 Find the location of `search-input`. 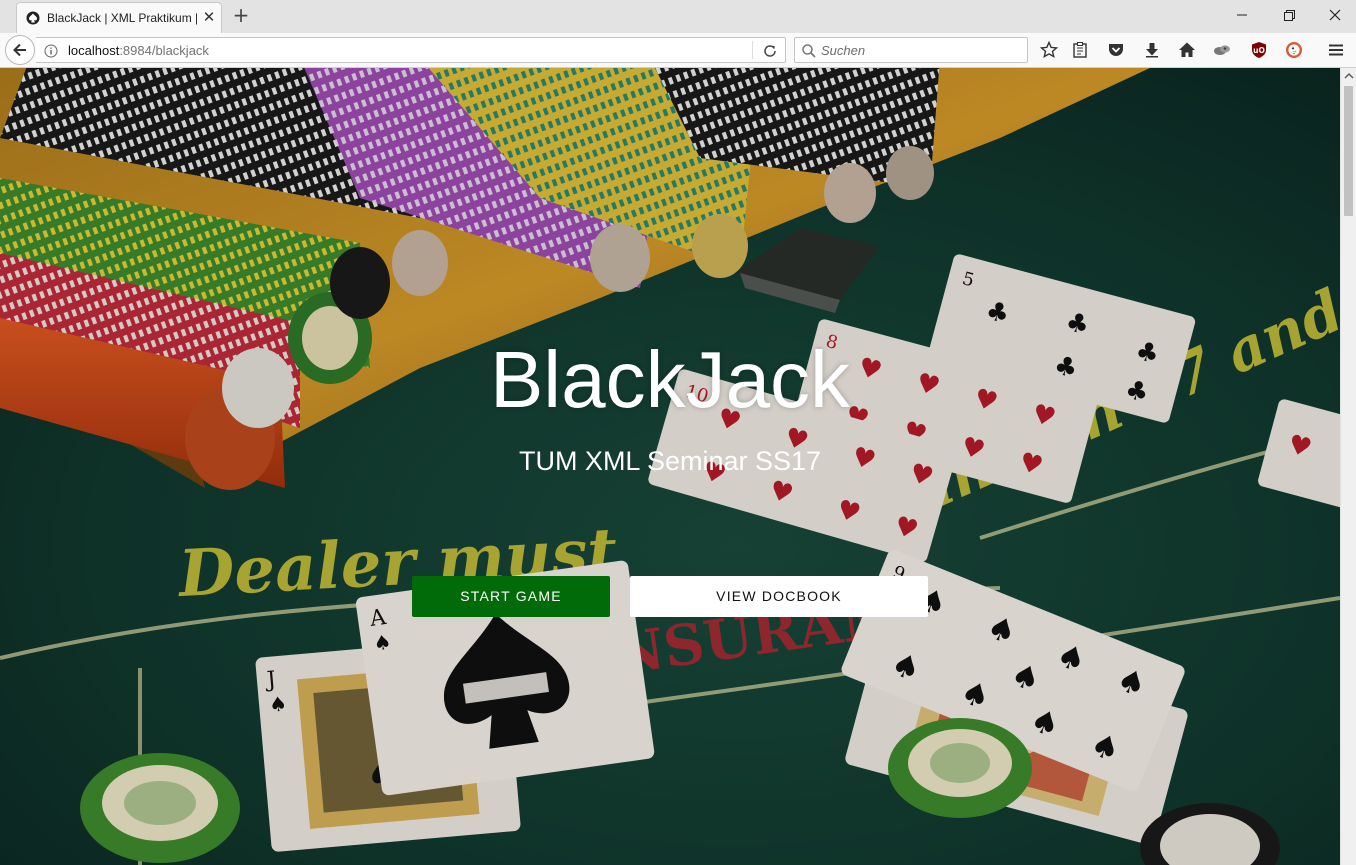

search-input is located at coordinates (921, 50).